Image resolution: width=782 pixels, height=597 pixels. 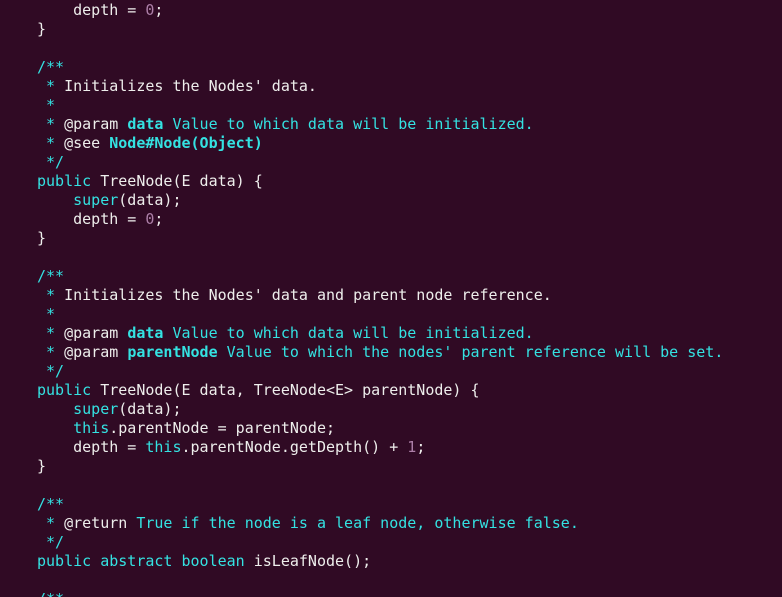 What do you see at coordinates (391, 181) in the screenshot?
I see `code-line: public TreeNode(E data) {` at bounding box center [391, 181].